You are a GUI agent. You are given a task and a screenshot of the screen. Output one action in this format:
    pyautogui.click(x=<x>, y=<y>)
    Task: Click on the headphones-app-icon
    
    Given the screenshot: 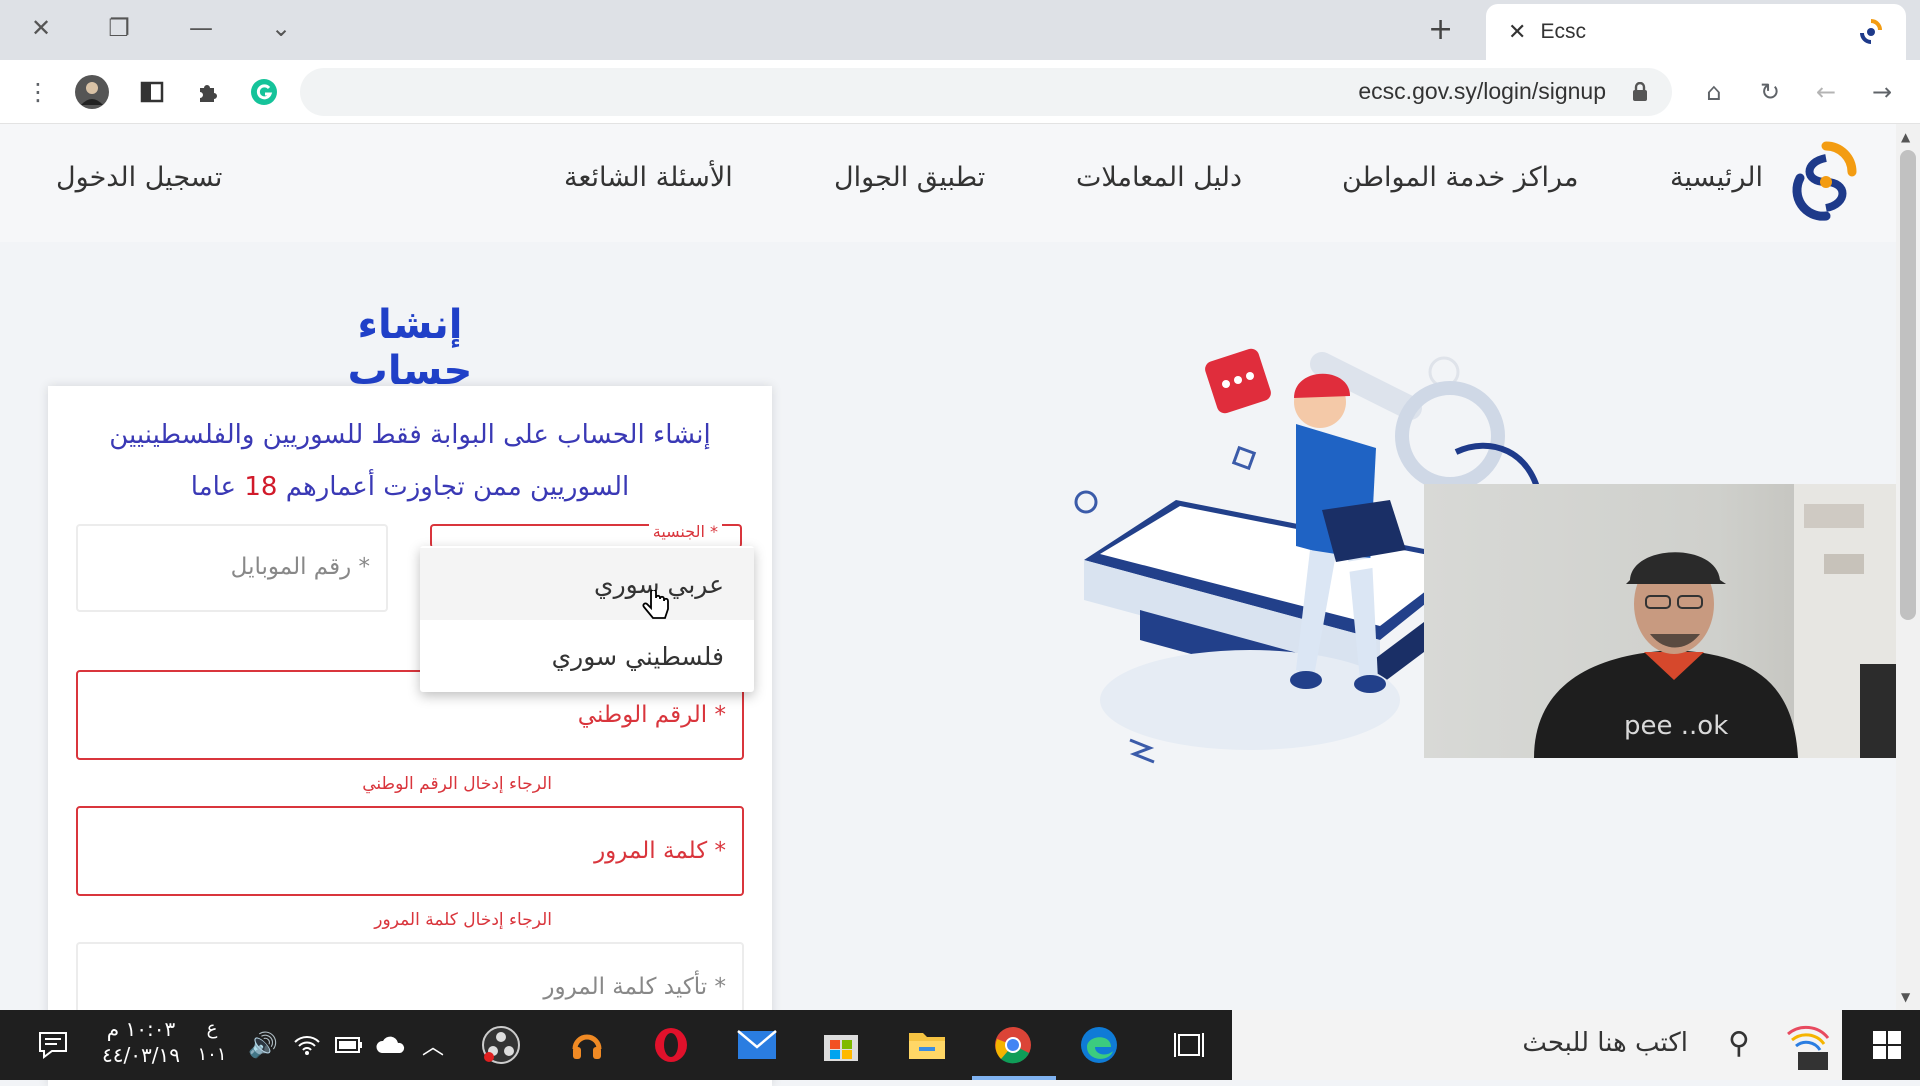 What is the action you would take?
    pyautogui.click(x=587, y=1045)
    